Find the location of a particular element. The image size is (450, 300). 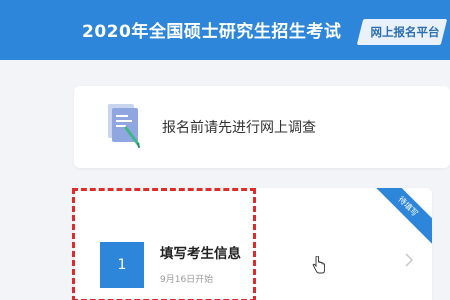

survey-link-text: 报名前请先进行网上调查 is located at coordinates (239, 127).